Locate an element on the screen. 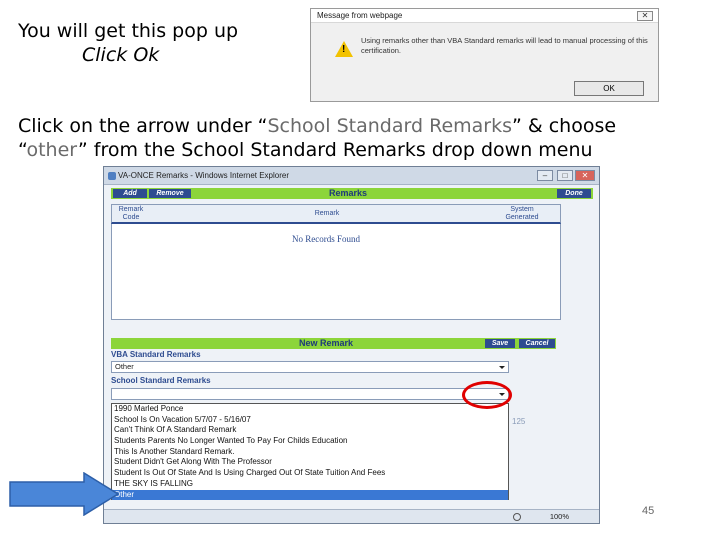 The width and height of the screenshot is (720, 540). dropdown-option: This Is Another Standard Remark. is located at coordinates (310, 452).